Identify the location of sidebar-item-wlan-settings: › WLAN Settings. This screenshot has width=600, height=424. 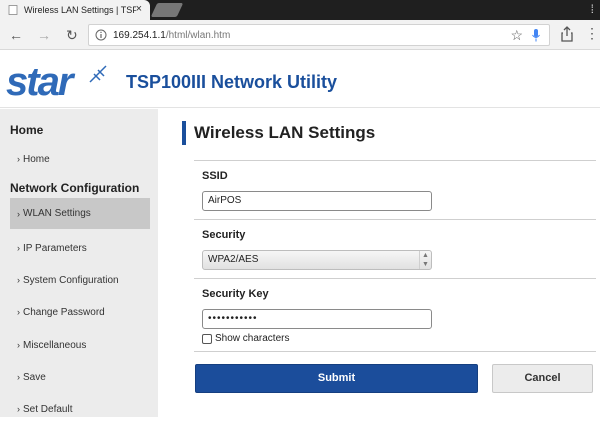
(80, 213).